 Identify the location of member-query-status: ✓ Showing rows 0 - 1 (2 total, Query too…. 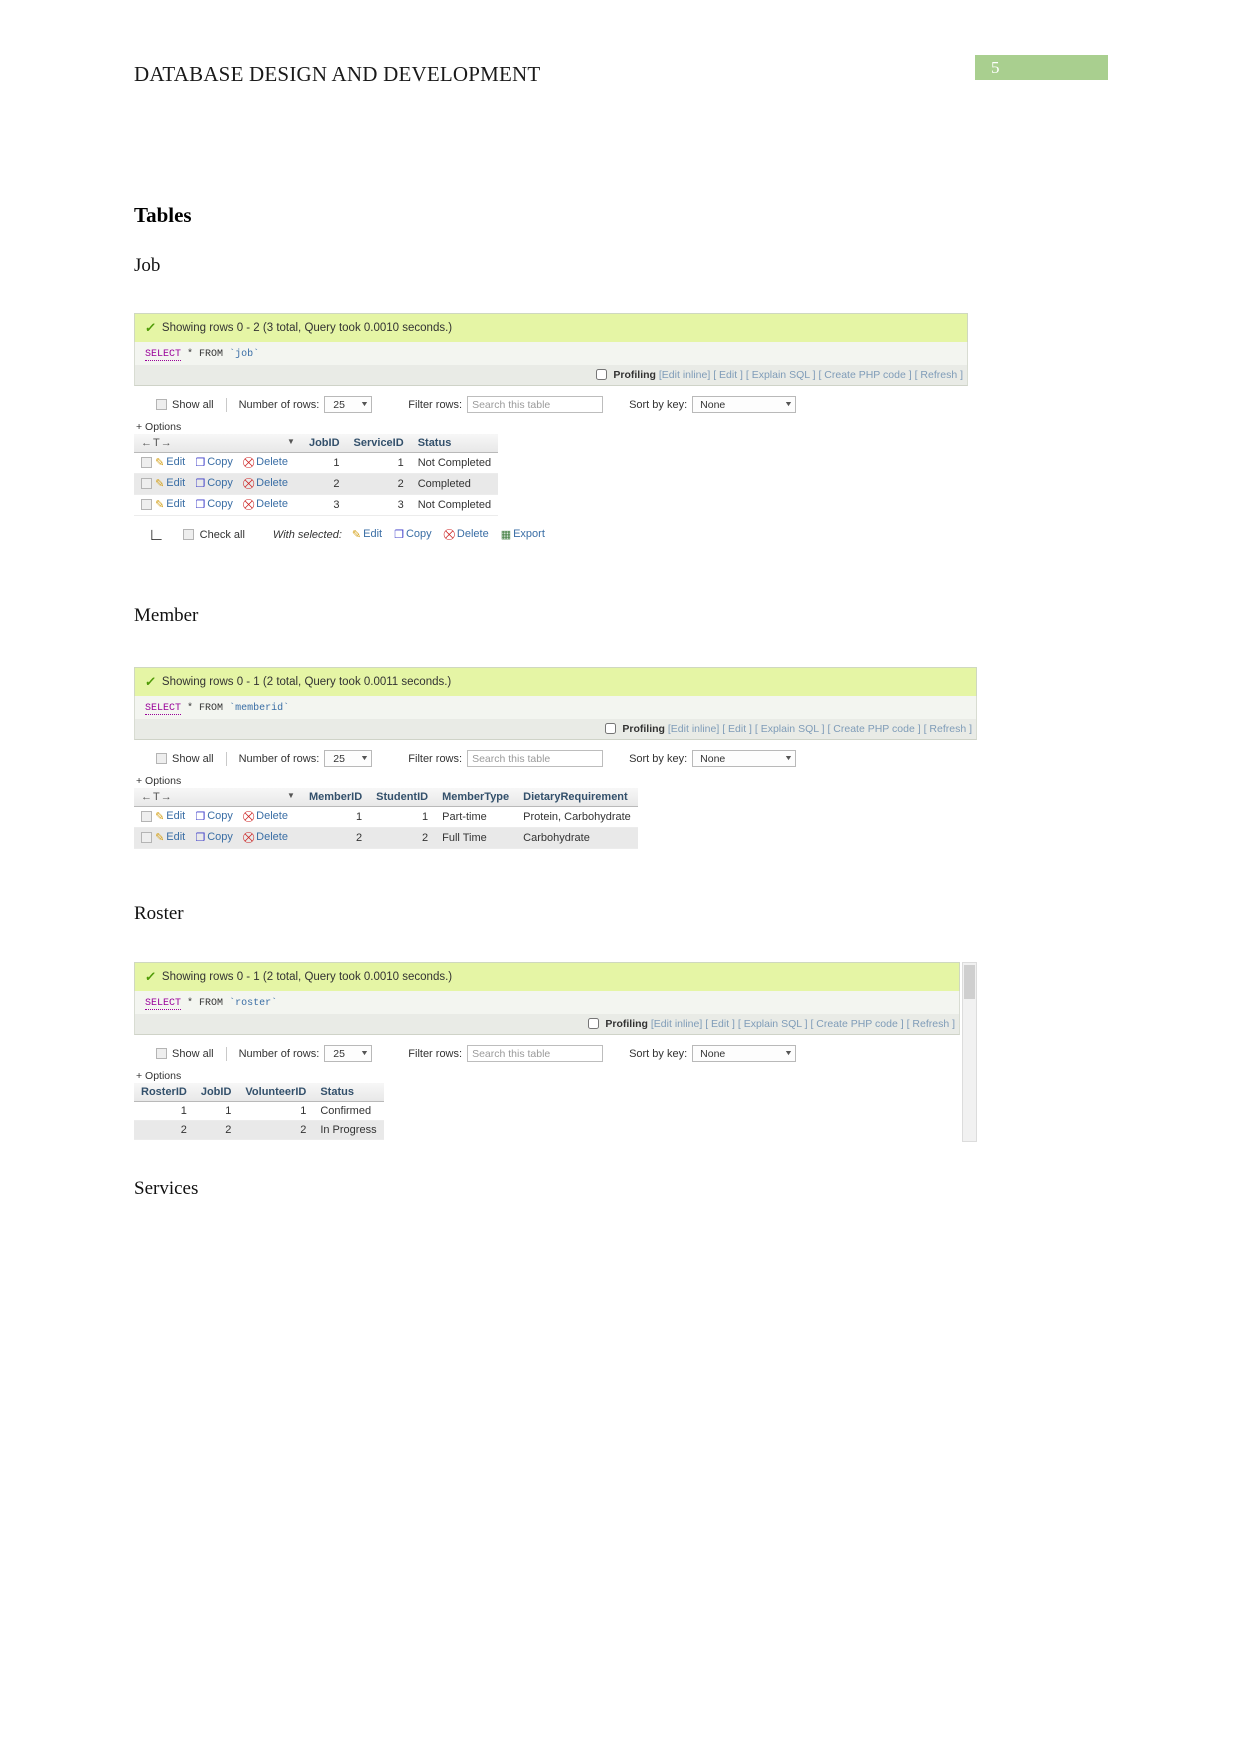
(555, 681).